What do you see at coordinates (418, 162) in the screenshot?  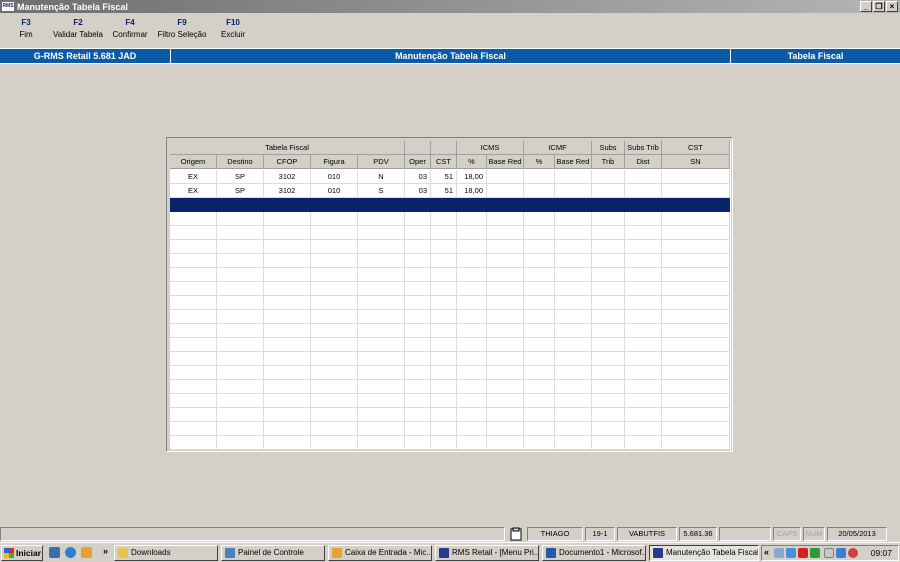 I see `column-header: Oper` at bounding box center [418, 162].